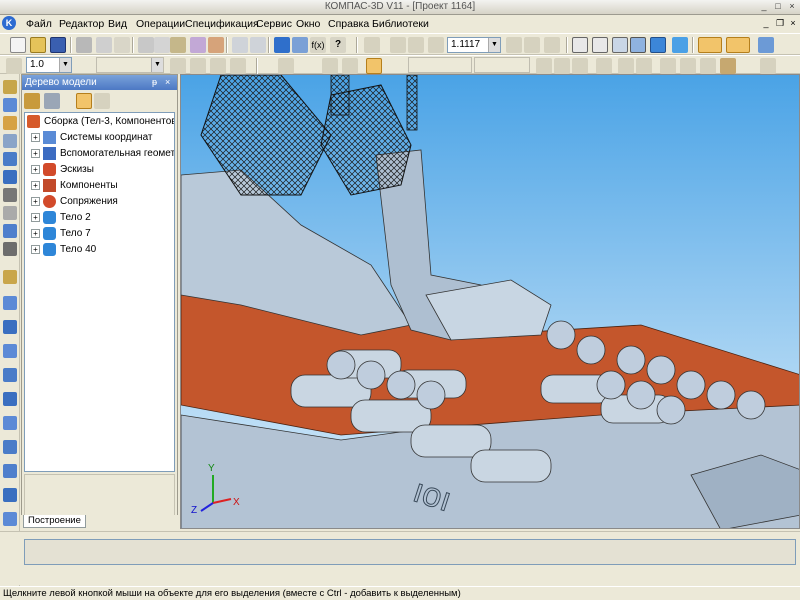  I want to click on hole-icon, so click(10, 471).